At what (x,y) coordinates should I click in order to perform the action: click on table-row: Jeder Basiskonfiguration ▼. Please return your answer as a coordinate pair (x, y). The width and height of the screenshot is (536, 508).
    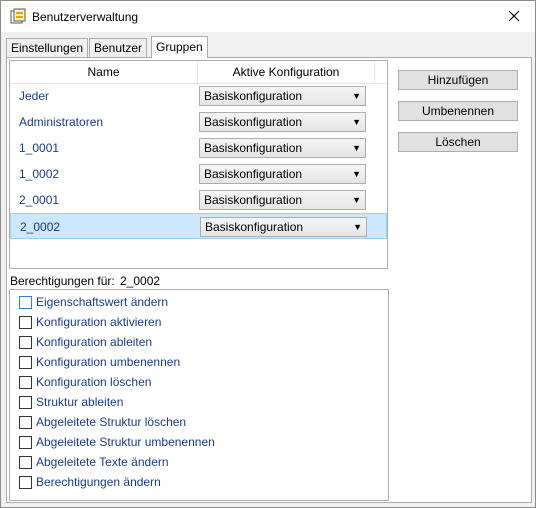
    Looking at the image, I should click on (198, 96).